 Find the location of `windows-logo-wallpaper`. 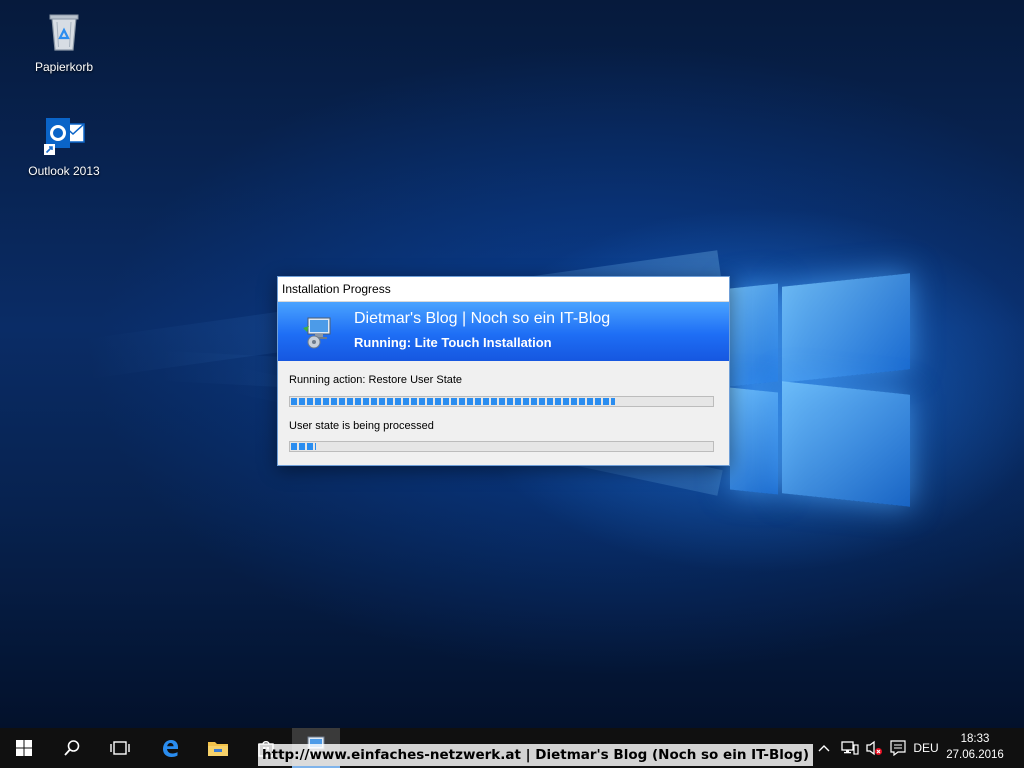

windows-logo-wallpaper is located at coordinates (820, 398).